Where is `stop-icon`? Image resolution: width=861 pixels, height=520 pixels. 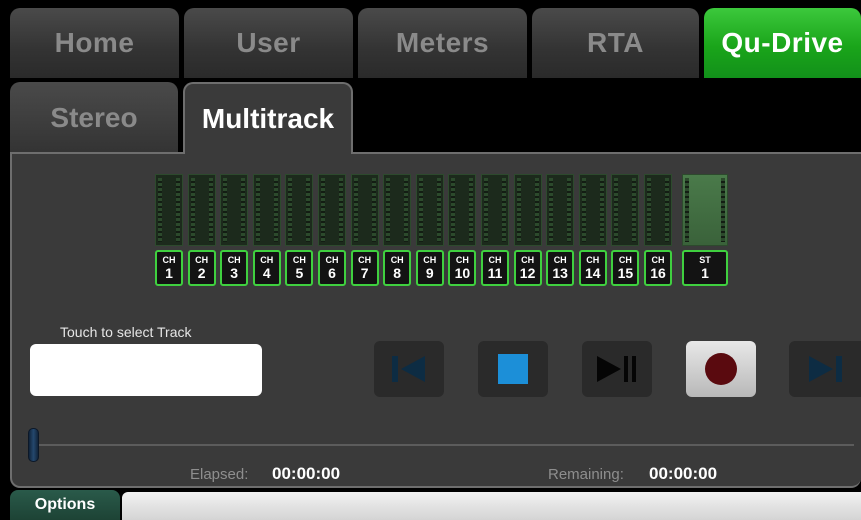 stop-icon is located at coordinates (513, 369).